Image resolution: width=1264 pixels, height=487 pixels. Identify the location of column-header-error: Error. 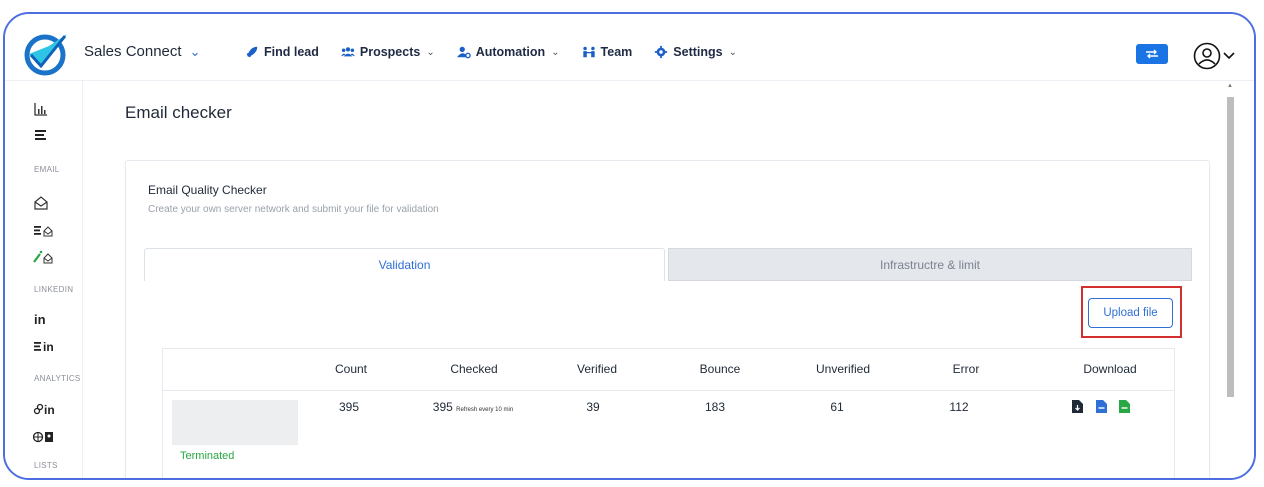
(966, 369).